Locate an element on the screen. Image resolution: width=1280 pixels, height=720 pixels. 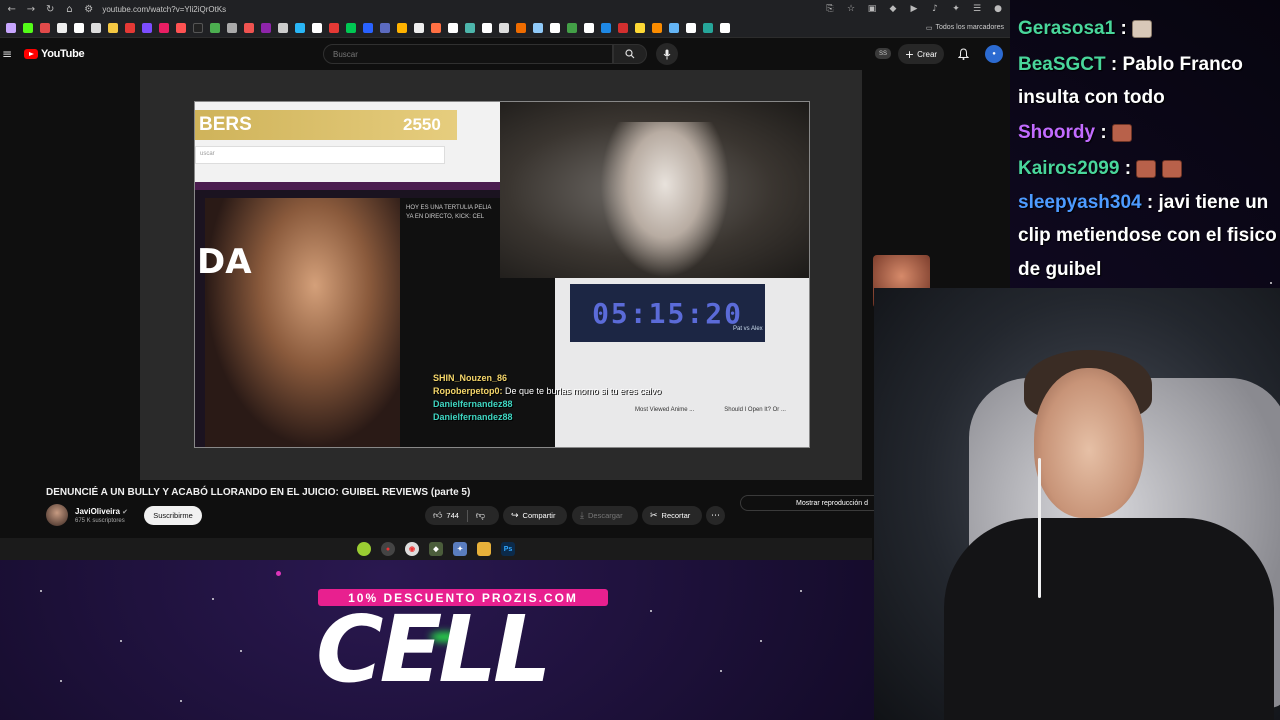
reload-icon: ↻ is located at coordinates (50, 9).